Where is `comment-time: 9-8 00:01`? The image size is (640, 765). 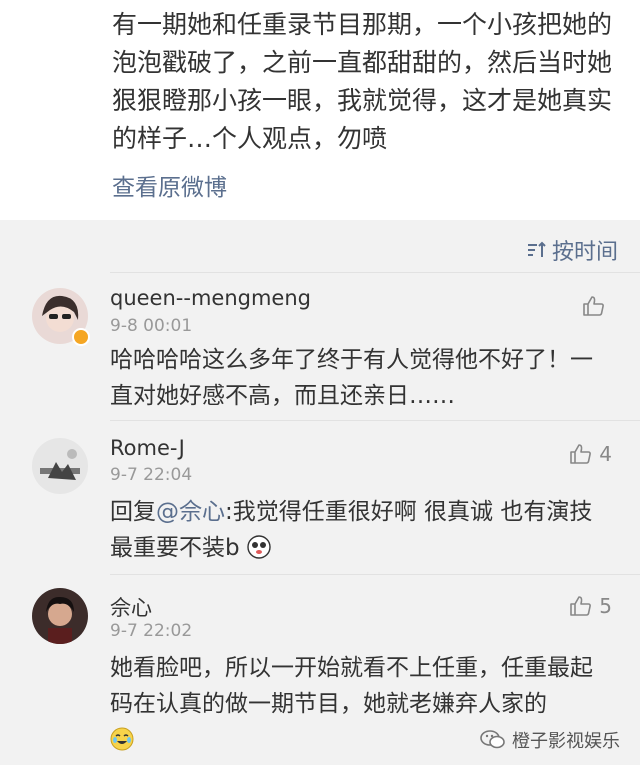
comment-time: 9-8 00:01 is located at coordinates (151, 326).